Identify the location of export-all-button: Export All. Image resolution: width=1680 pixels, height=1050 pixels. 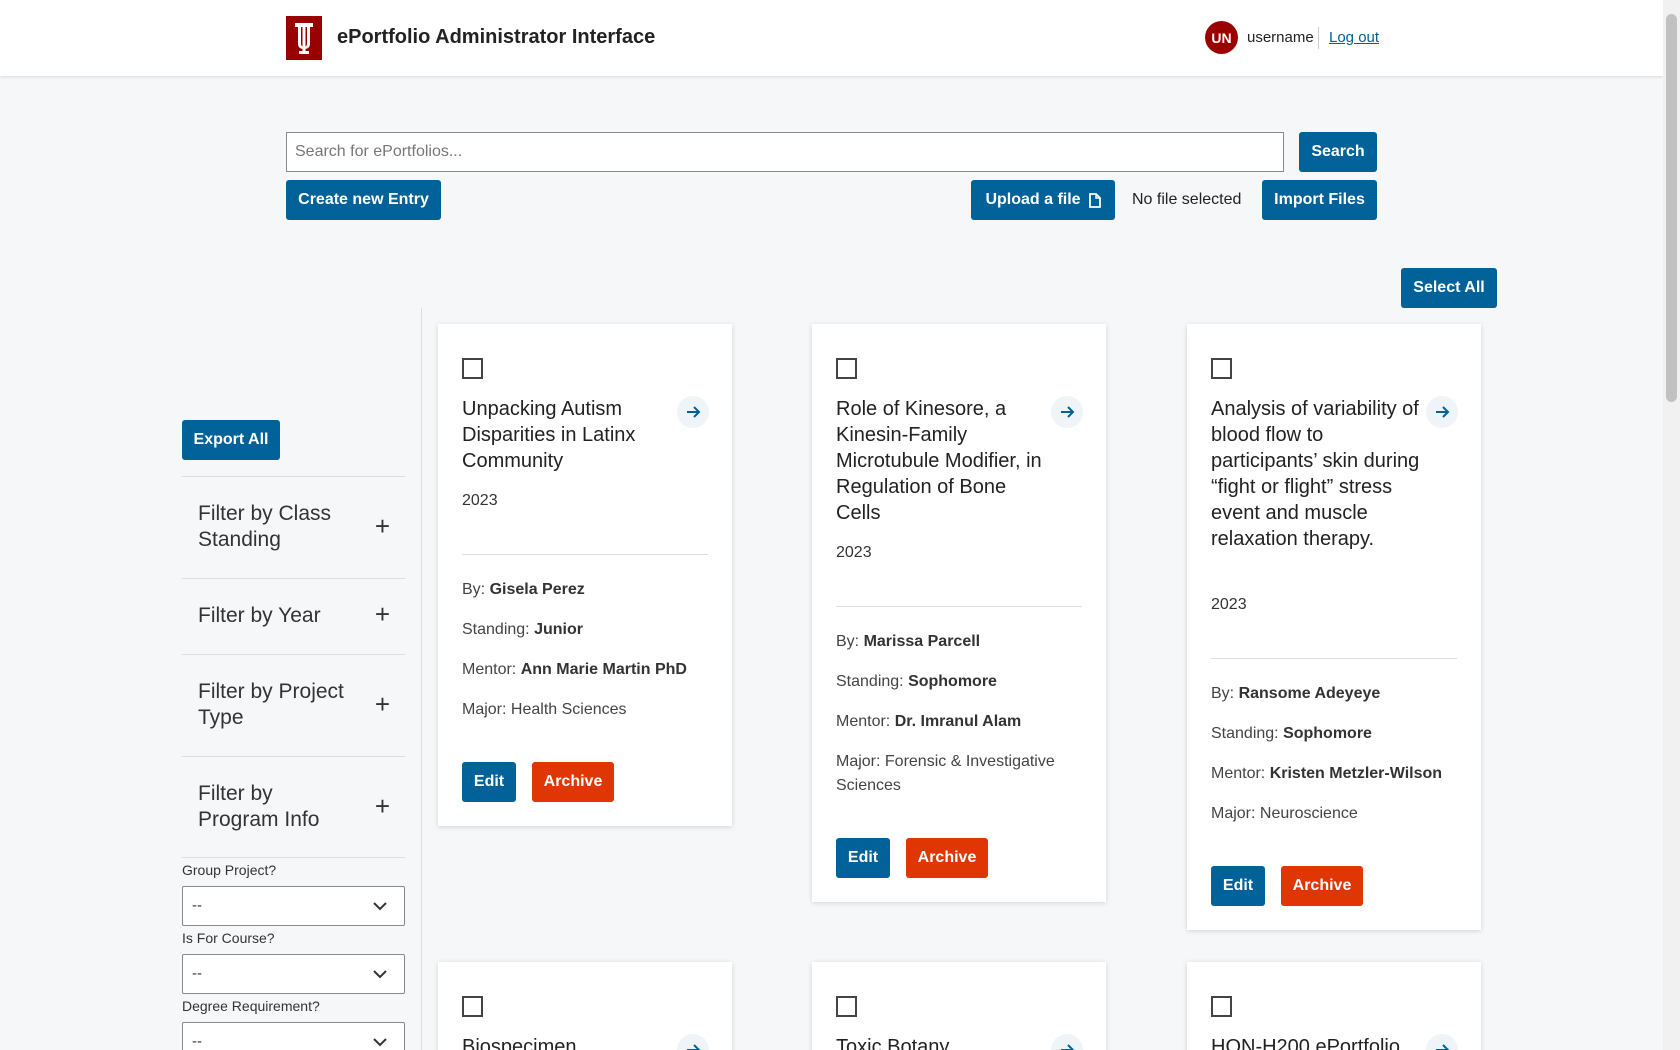
(231, 440).